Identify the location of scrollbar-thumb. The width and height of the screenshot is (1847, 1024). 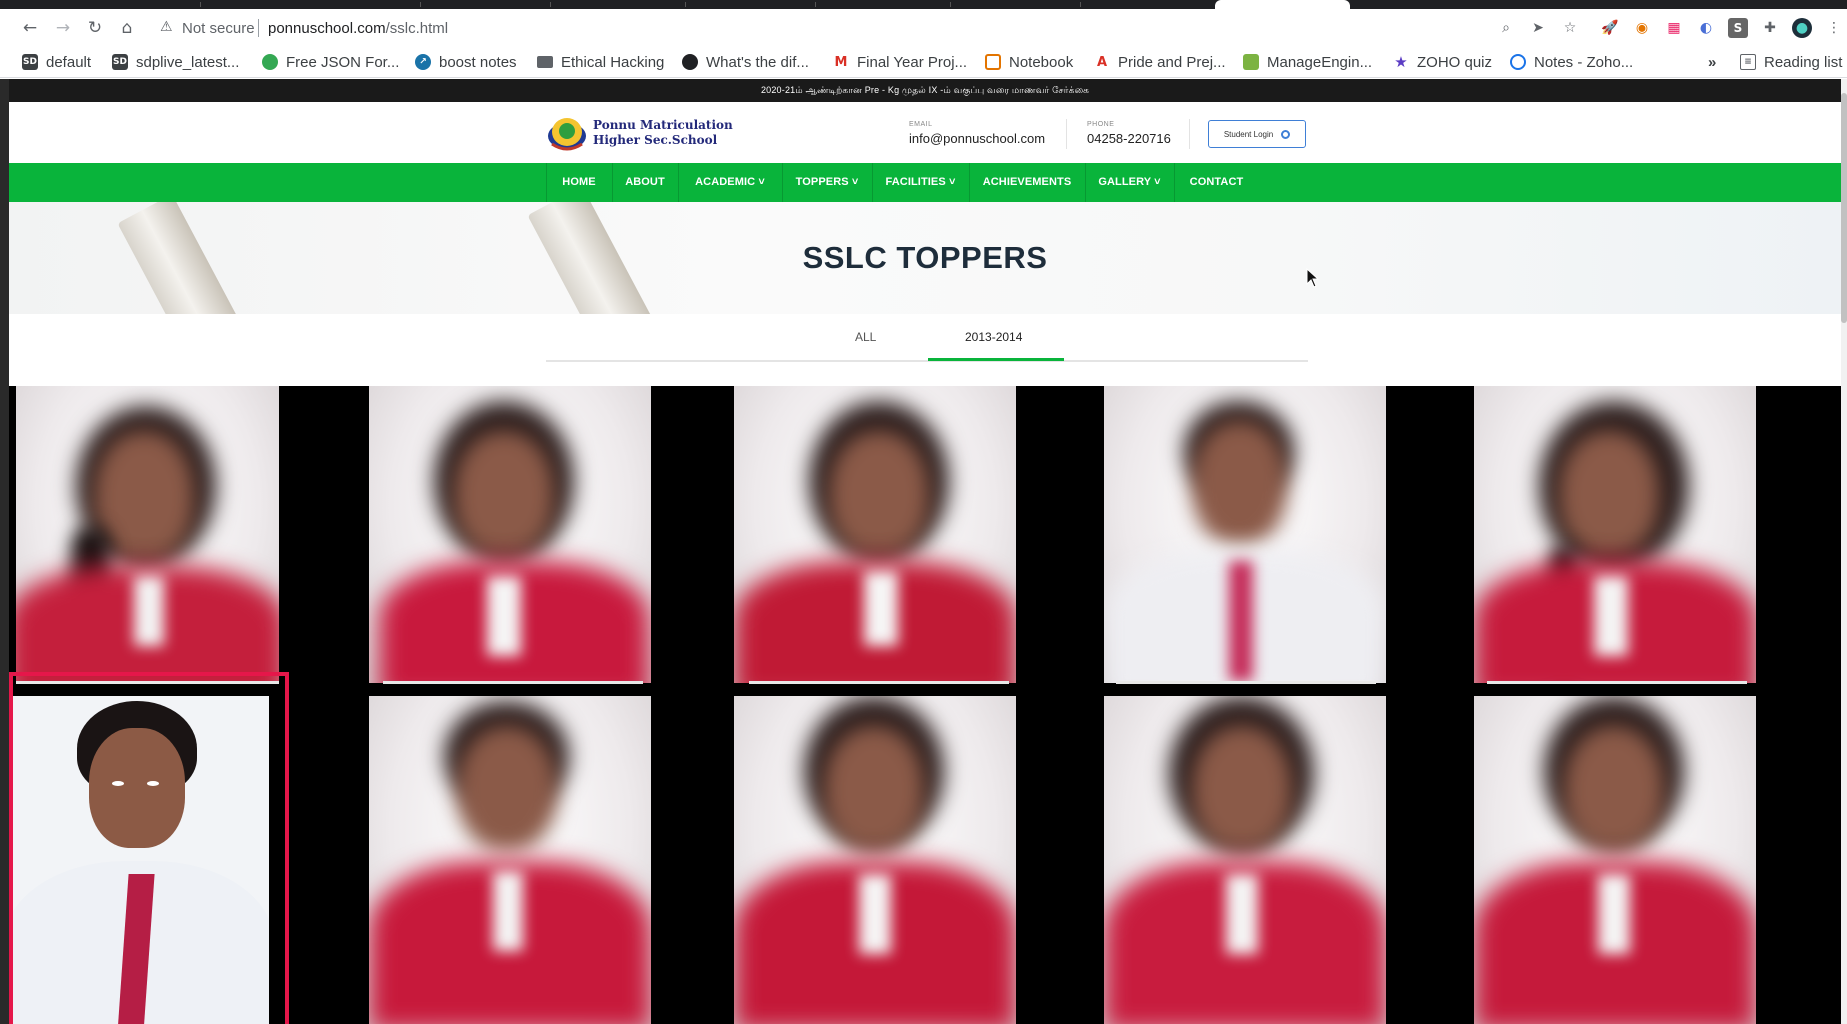
(1844, 208).